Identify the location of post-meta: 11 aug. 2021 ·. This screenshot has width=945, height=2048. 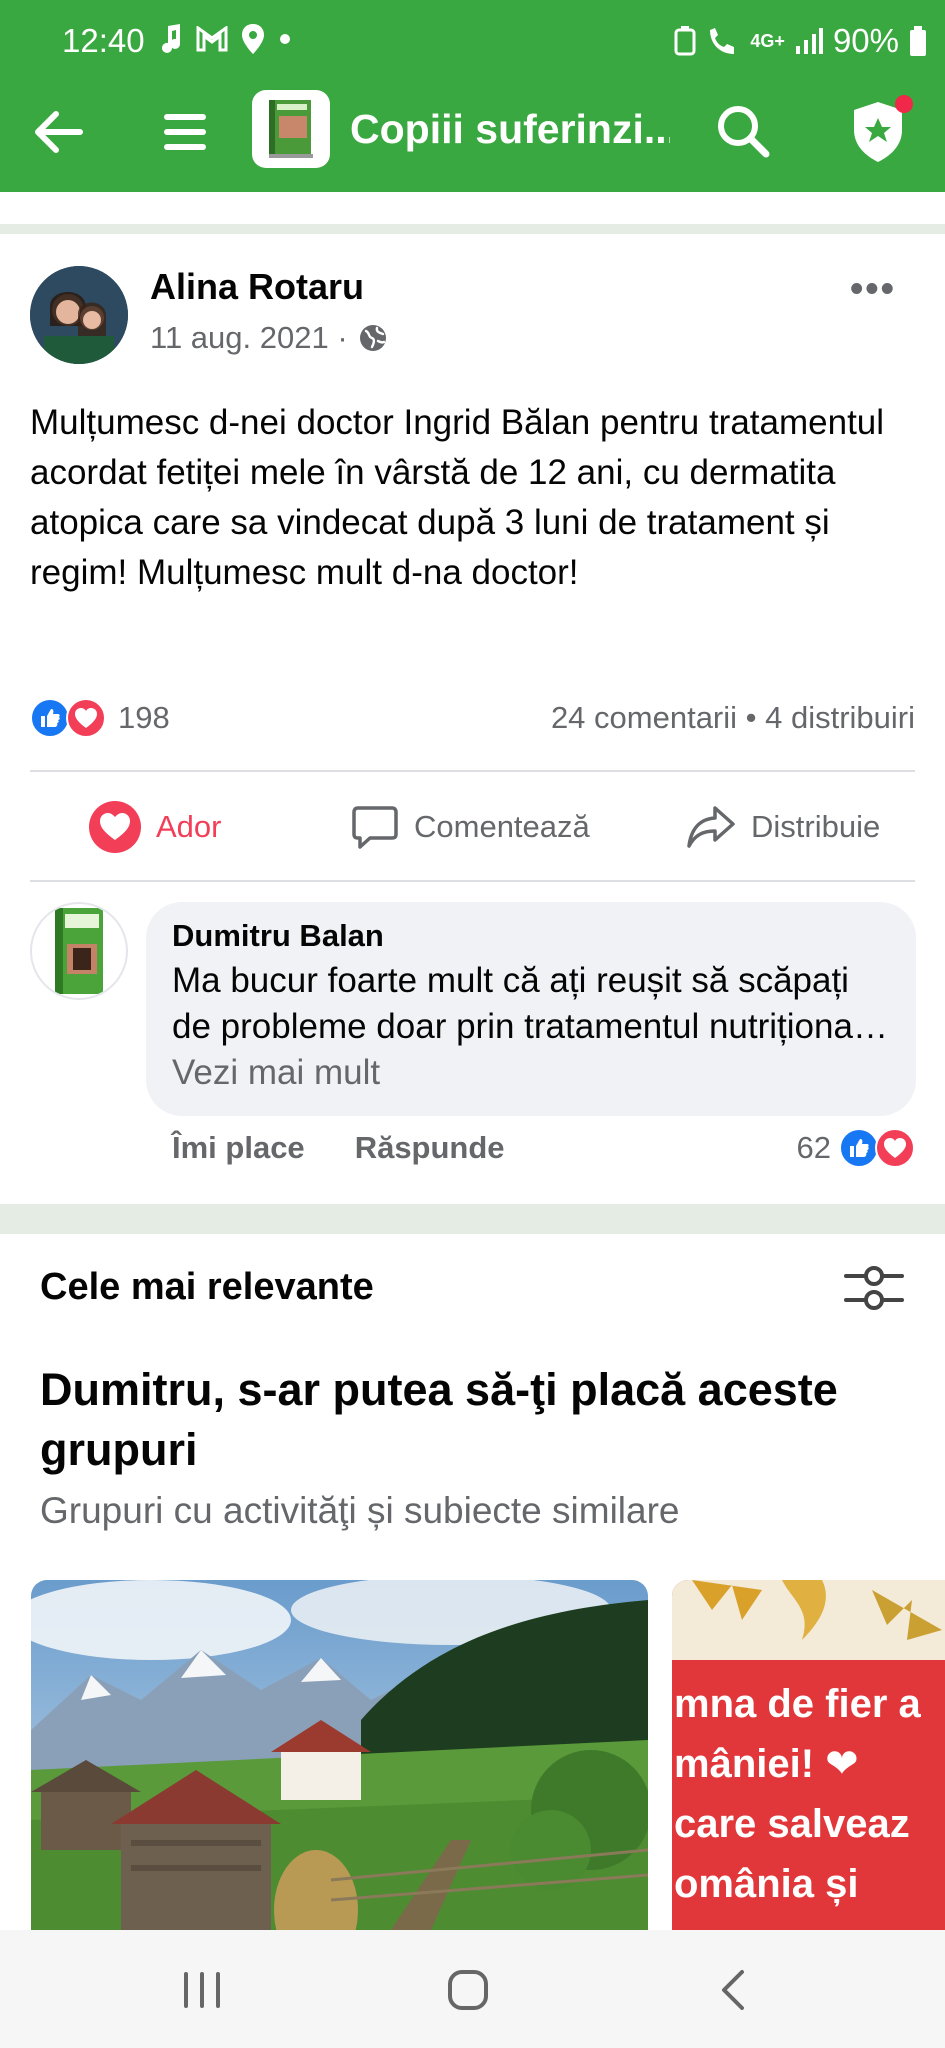
(269, 338).